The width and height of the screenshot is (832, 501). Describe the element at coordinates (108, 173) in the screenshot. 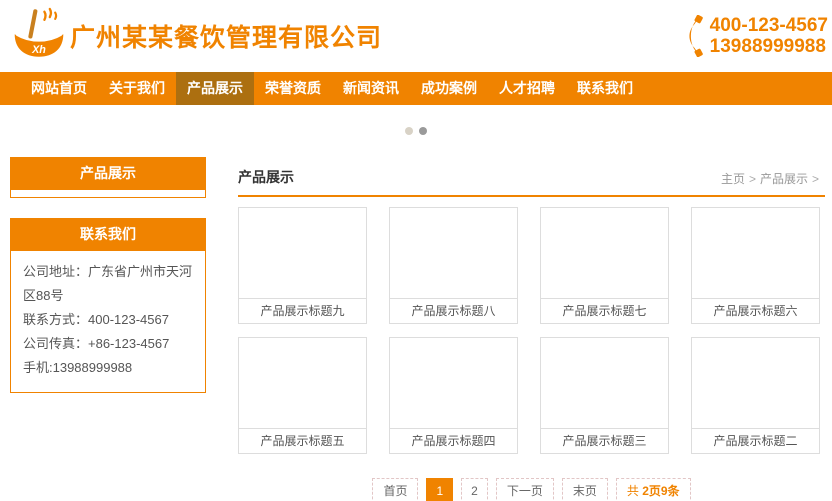

I see `sidebar-product-box-title: 产品展示` at that location.